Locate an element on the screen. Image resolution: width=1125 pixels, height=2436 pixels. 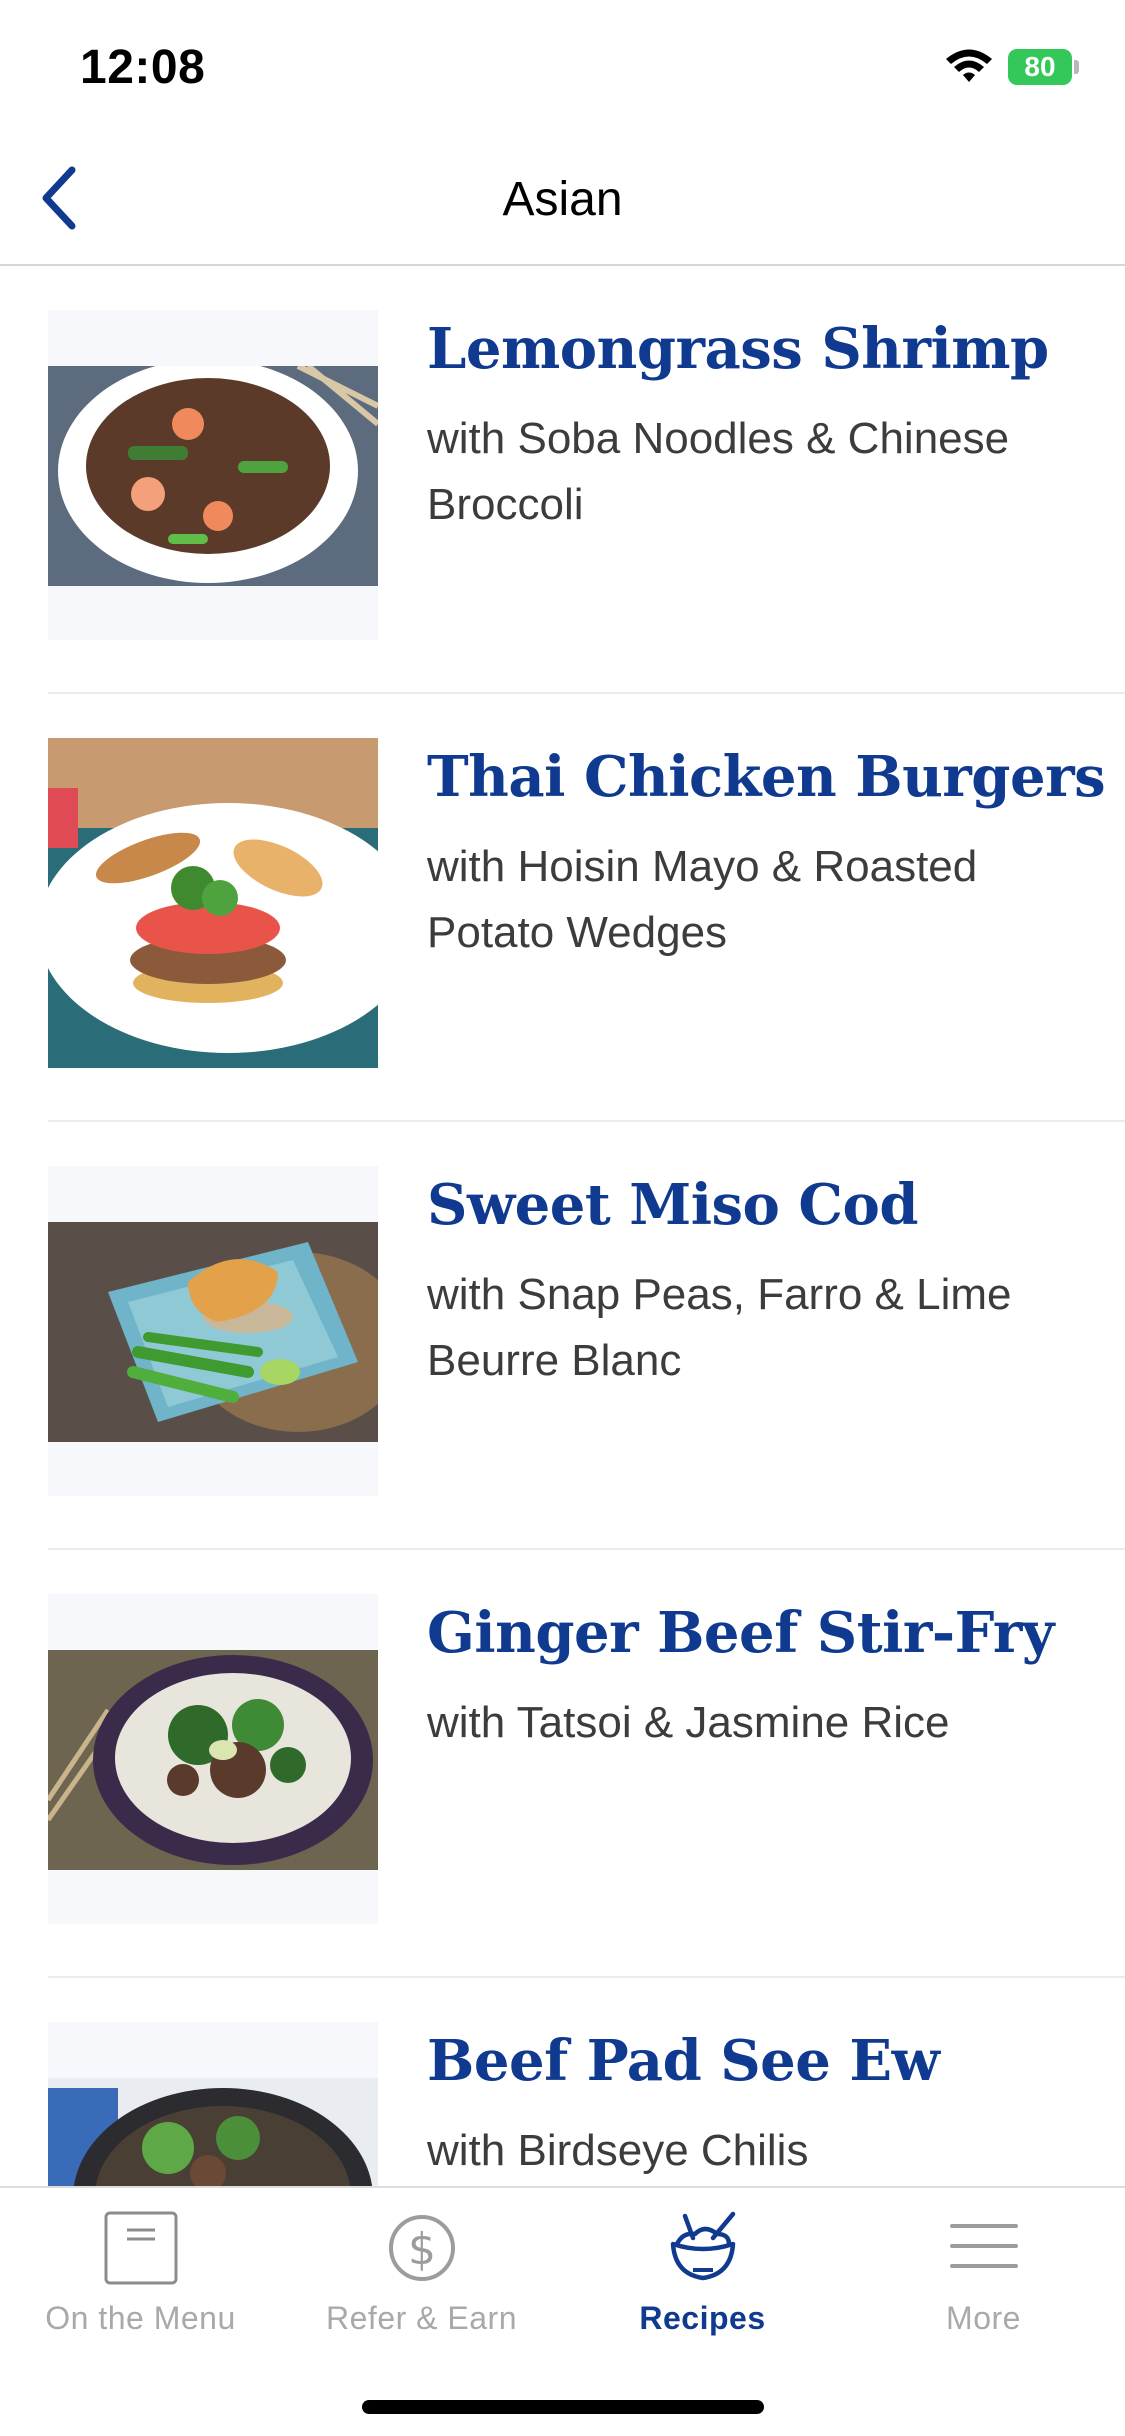
tab-label: Recipes is located at coordinates (702, 2318).